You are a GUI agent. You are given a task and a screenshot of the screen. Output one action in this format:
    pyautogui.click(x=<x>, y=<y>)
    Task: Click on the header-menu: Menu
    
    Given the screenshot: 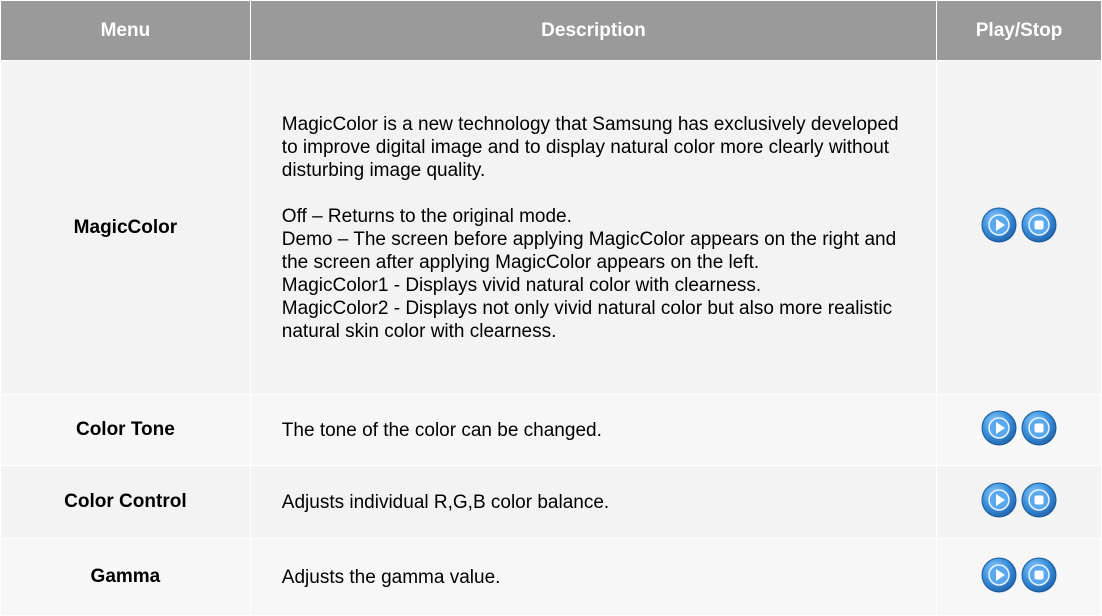 What is the action you would take?
    pyautogui.click(x=125, y=30)
    